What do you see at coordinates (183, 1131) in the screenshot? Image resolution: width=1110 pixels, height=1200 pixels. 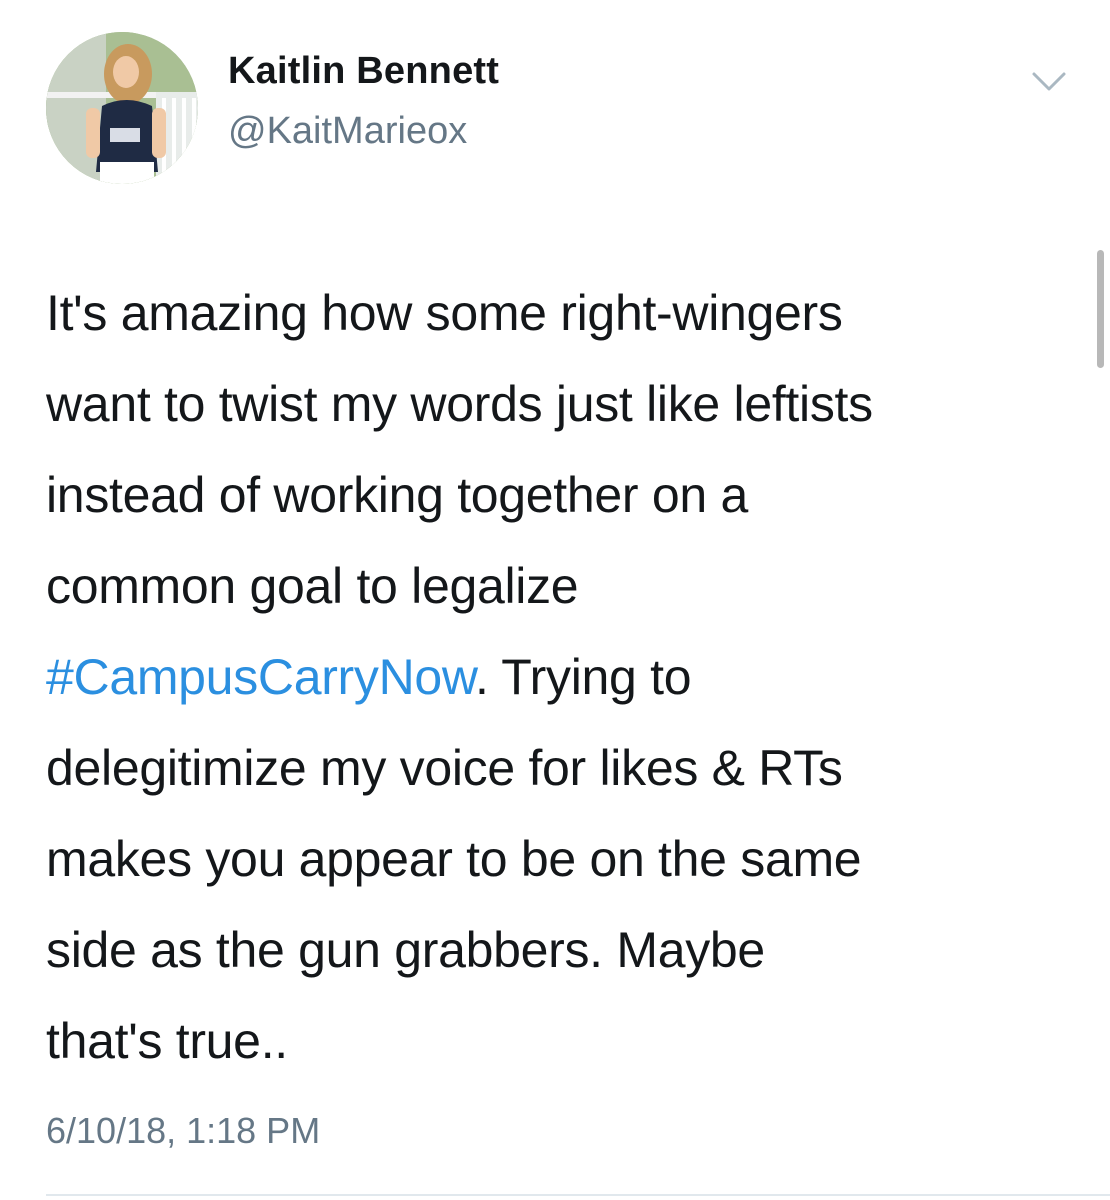 I see `tweet-timestamp: 6/10/18, 1:18 PM` at bounding box center [183, 1131].